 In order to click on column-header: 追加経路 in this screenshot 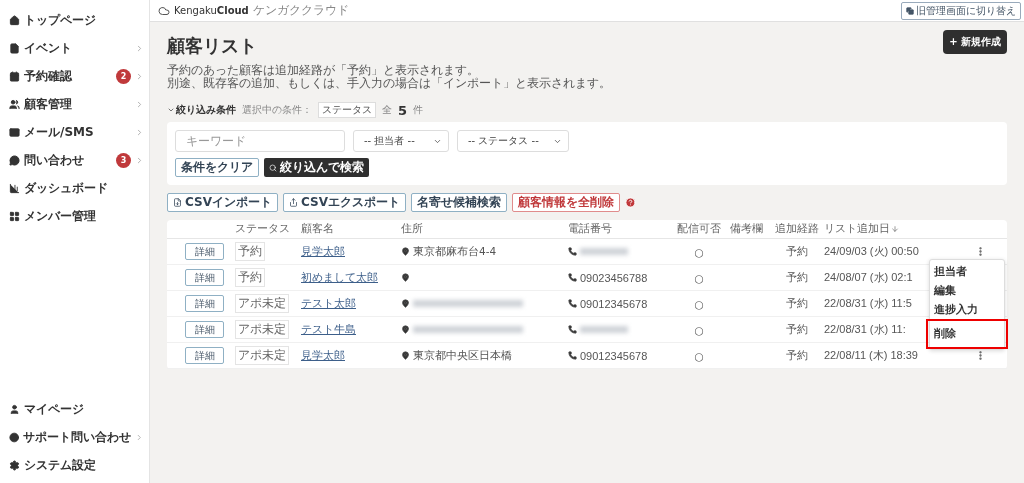, I will do `click(796, 229)`.